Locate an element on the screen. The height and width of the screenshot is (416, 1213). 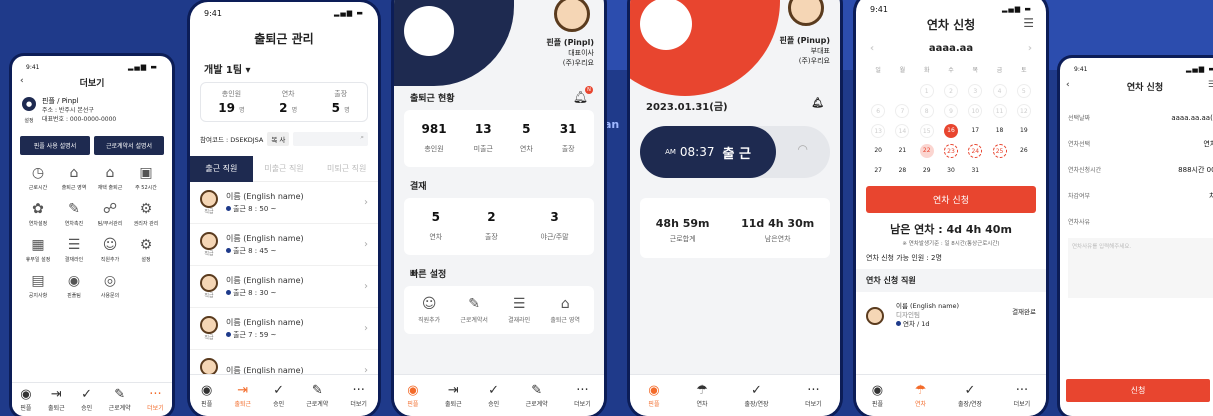
metric-0: 5 연차 is located at coordinates (435, 226).